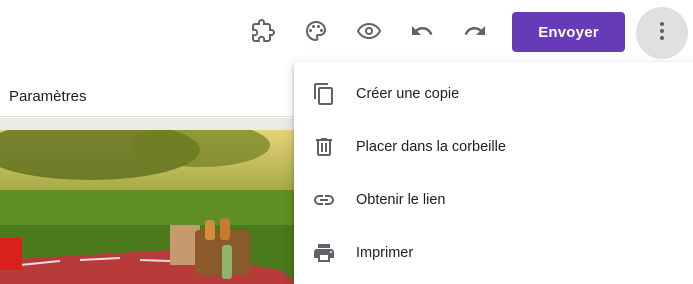  Describe the element at coordinates (493, 252) in the screenshot. I see `menu-item-print: Imprimer` at that location.